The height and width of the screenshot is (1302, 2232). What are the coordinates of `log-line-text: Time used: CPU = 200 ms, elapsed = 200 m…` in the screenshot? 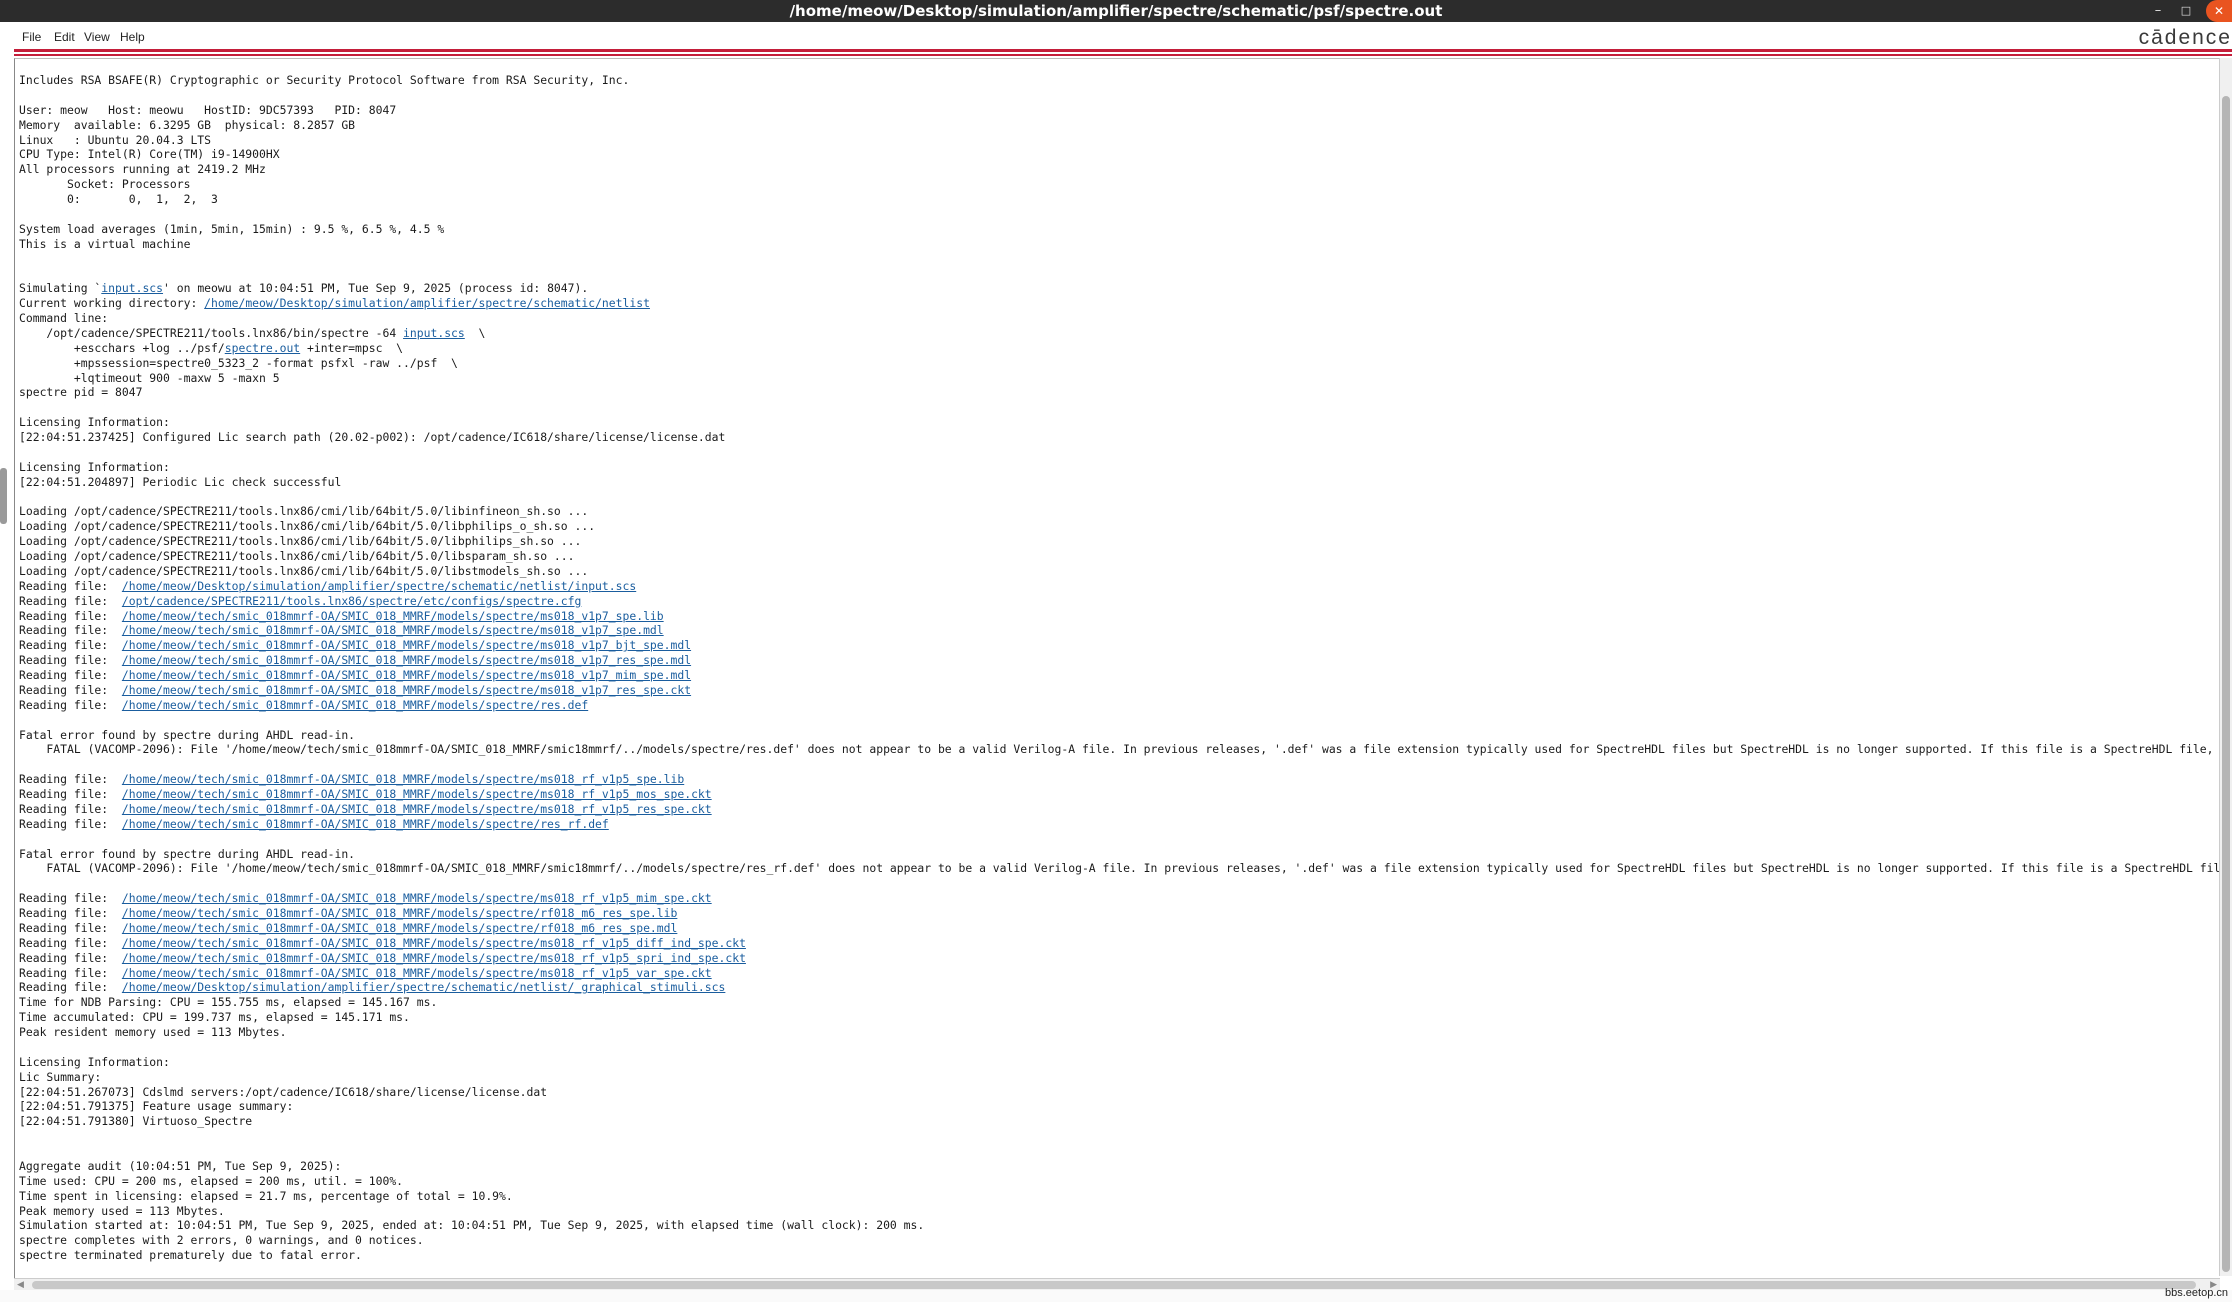 It's located at (211, 1180).